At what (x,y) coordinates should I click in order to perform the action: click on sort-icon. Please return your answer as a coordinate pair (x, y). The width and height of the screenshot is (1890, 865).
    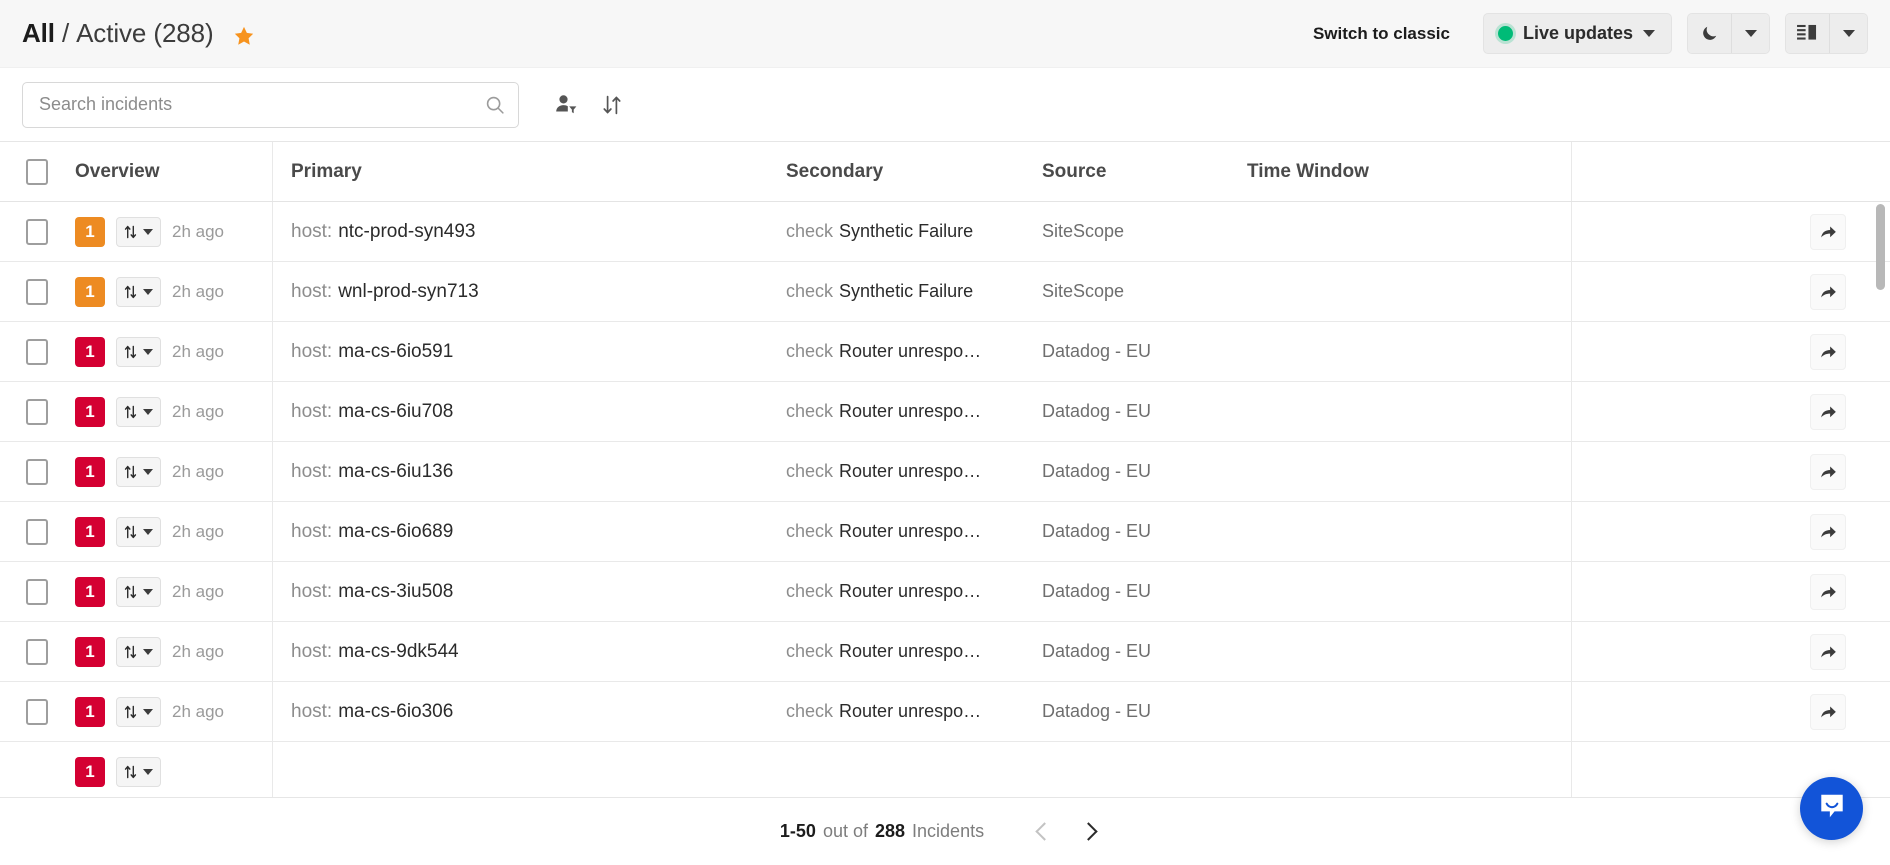
    Looking at the image, I should click on (612, 105).